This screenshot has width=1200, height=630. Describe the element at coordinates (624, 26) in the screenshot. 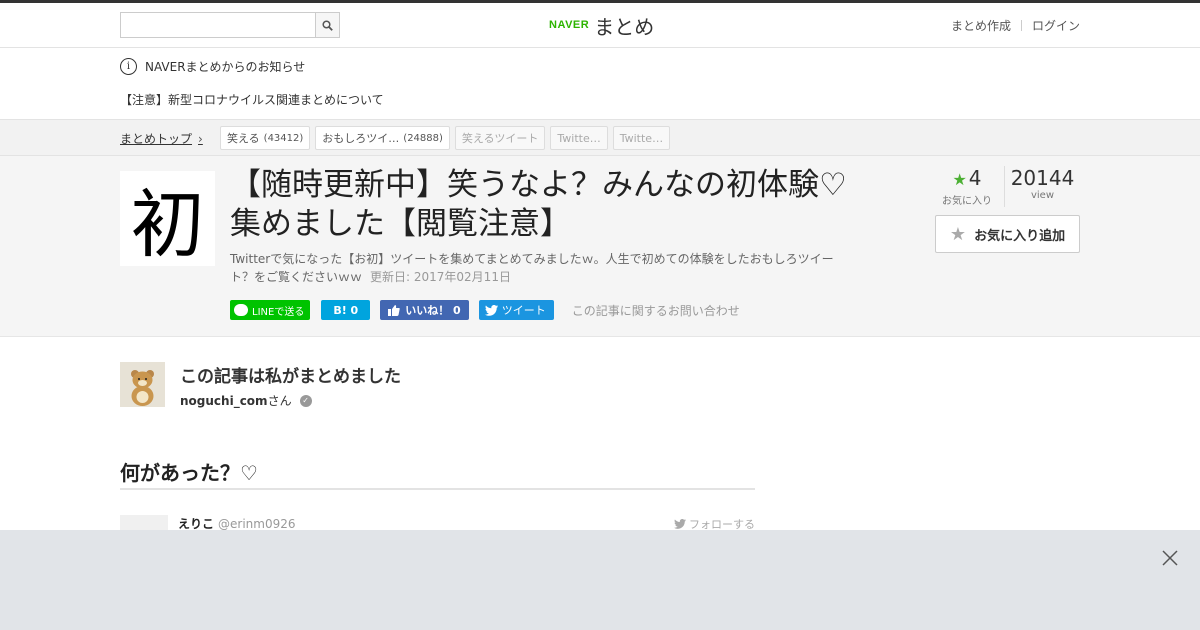

I see `logo-matome: まとめ` at that location.